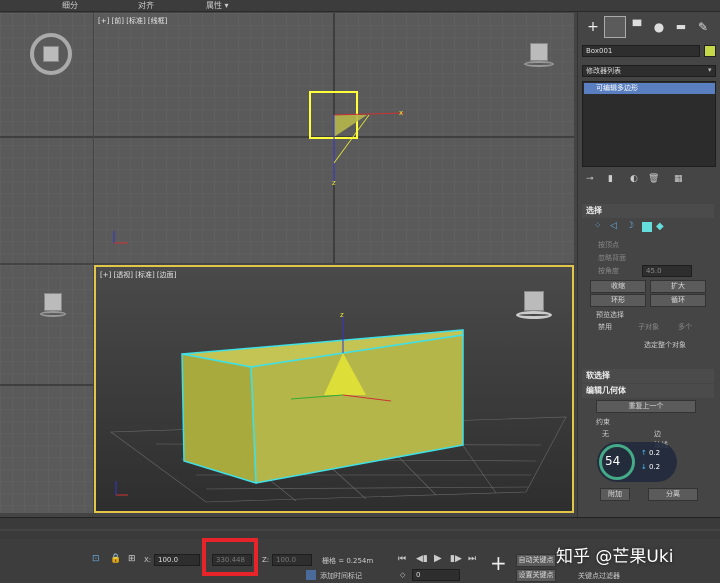 The image size is (720, 583). I want to click on configure-sets-icon: ▦, so click(678, 179).